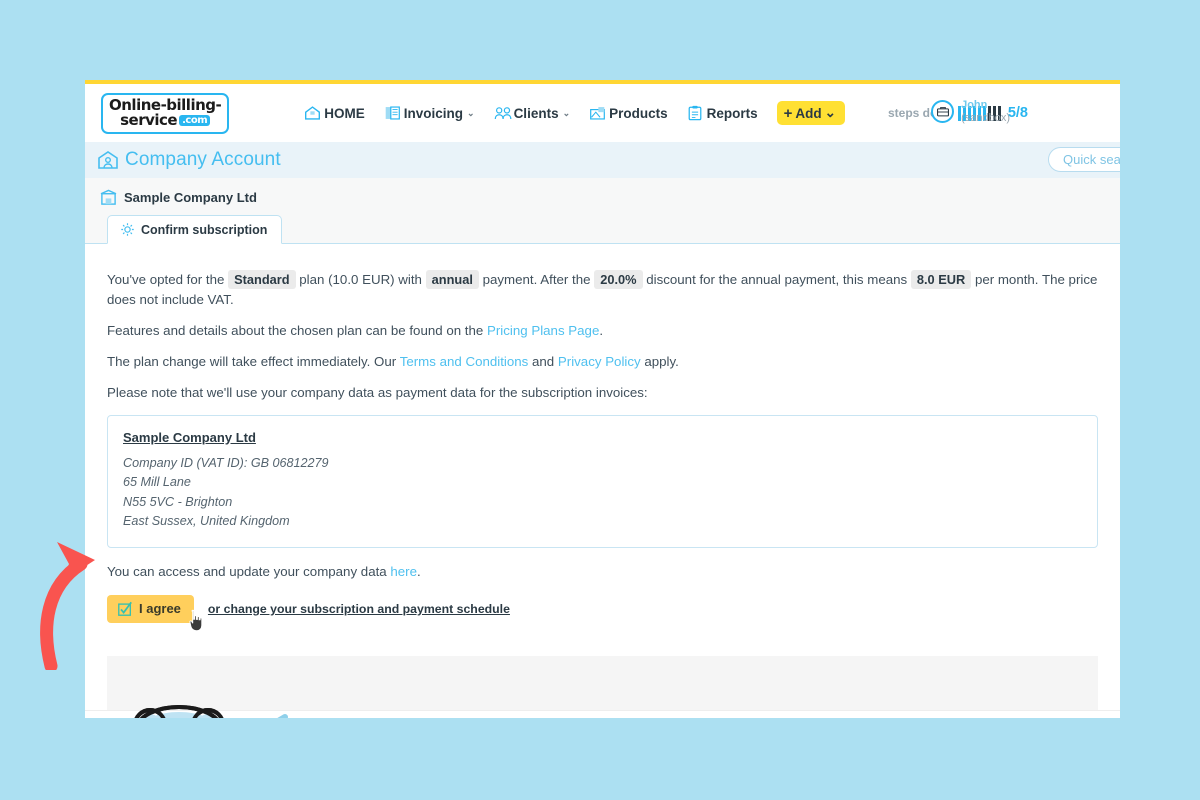  What do you see at coordinates (204, 229) in the screenshot?
I see `tab-label: Confirm subscription` at bounding box center [204, 229].